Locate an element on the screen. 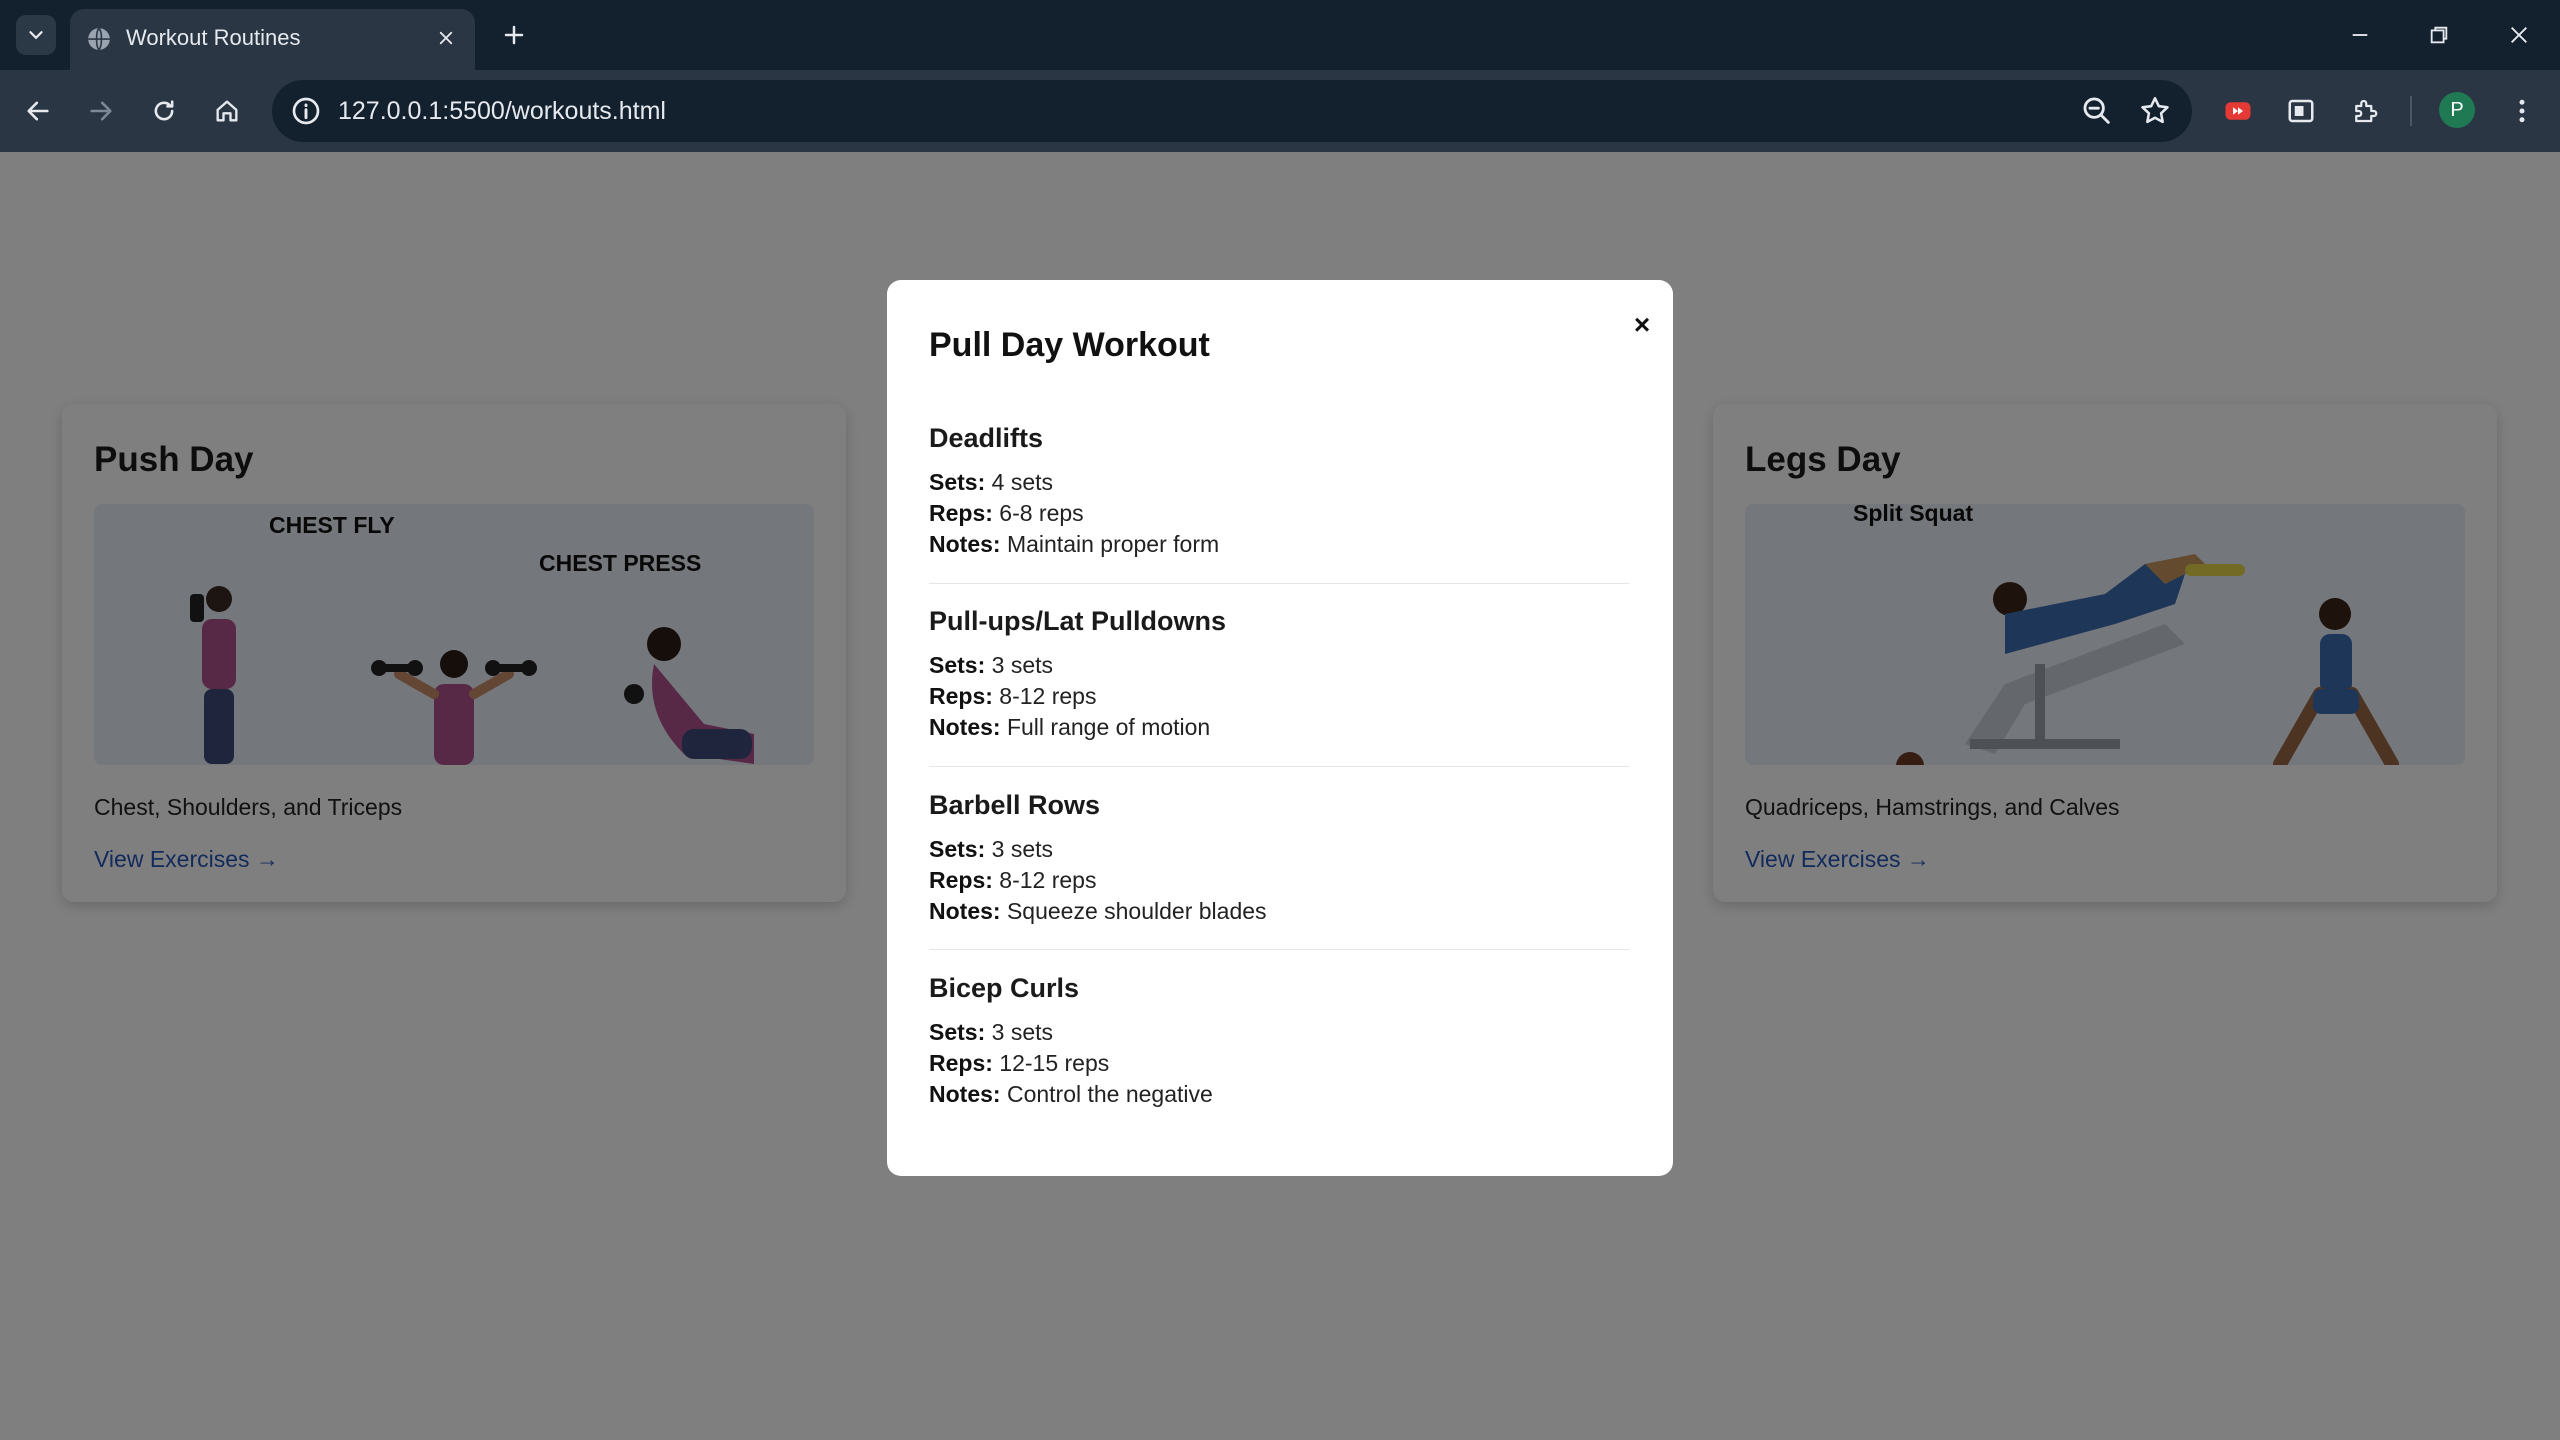 Image resolution: width=2560 pixels, height=1440 pixels. forward-button is located at coordinates (101, 111).